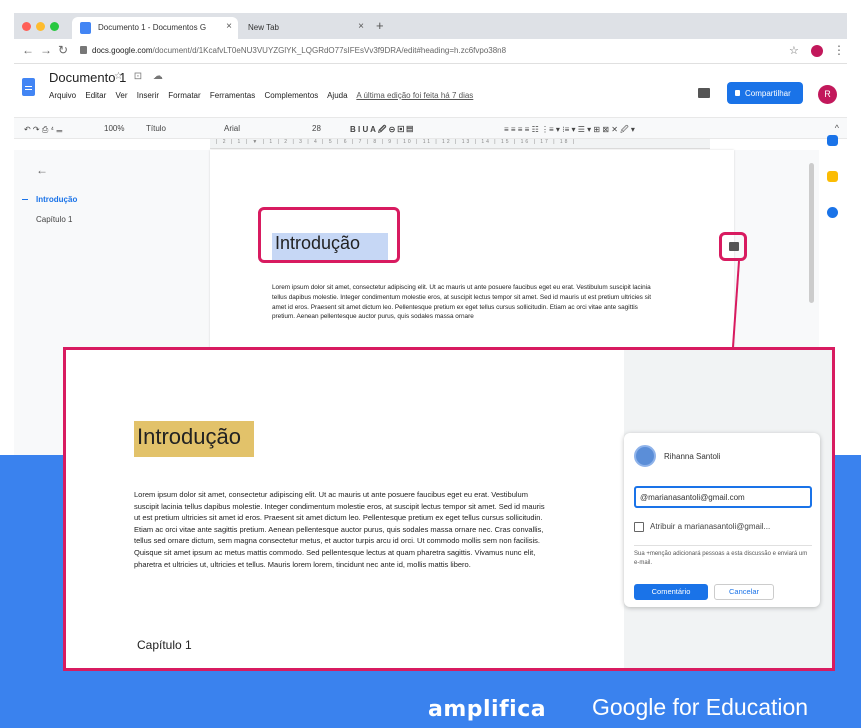 Image resolution: width=861 pixels, height=728 pixels. Describe the element at coordinates (184, 95) in the screenshot. I see `menu-formatar: Formatar` at that location.